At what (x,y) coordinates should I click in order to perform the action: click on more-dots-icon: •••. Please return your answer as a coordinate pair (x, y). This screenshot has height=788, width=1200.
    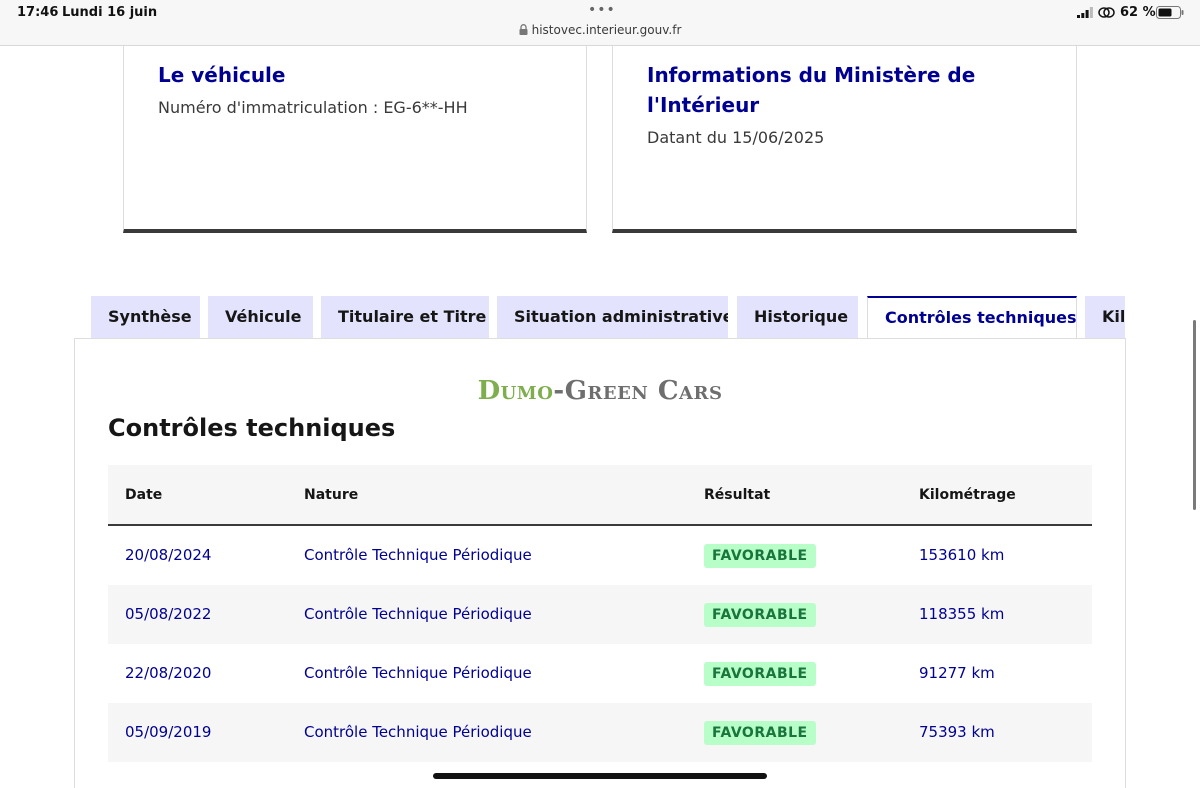
    Looking at the image, I should click on (602, 10).